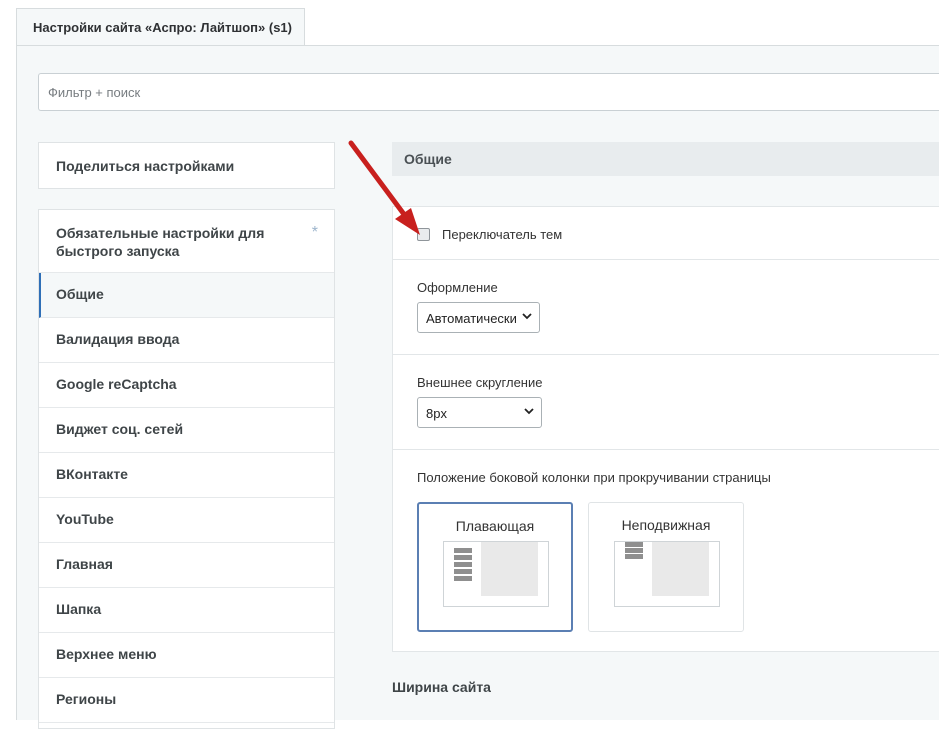 The width and height of the screenshot is (939, 729). I want to click on sidebar-item-general: Общие, so click(186, 295).